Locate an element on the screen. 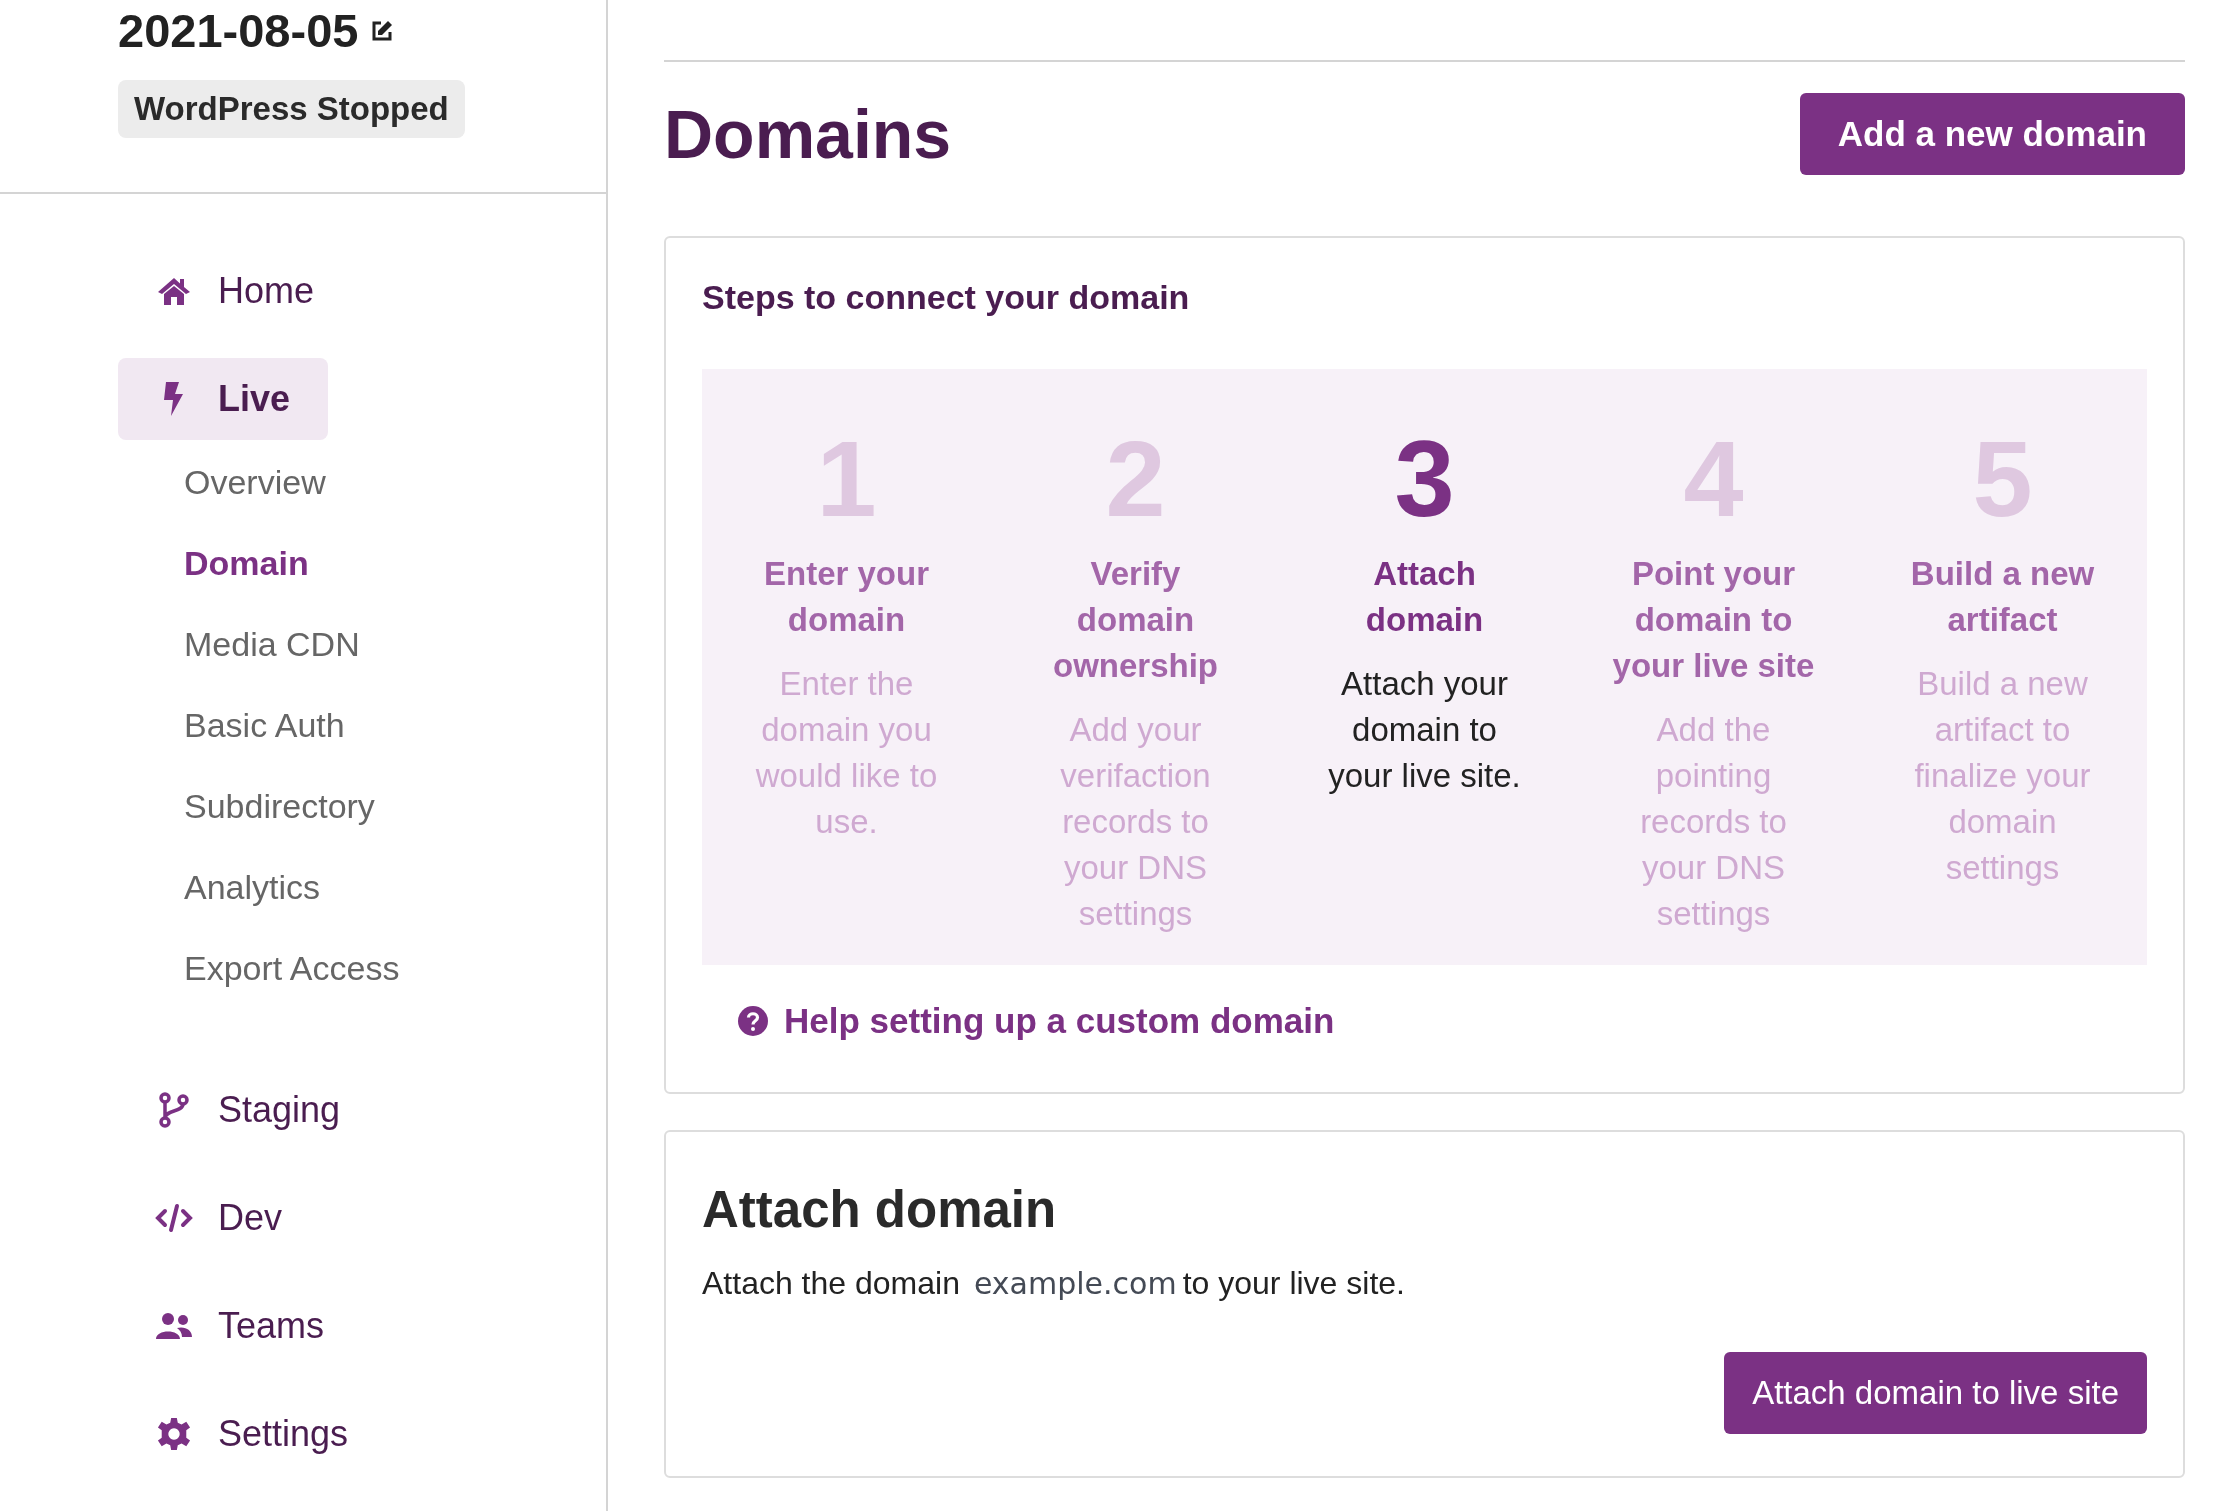 The image size is (2235, 1511). site-title: 2021-08-05 is located at coordinates (238, 31).